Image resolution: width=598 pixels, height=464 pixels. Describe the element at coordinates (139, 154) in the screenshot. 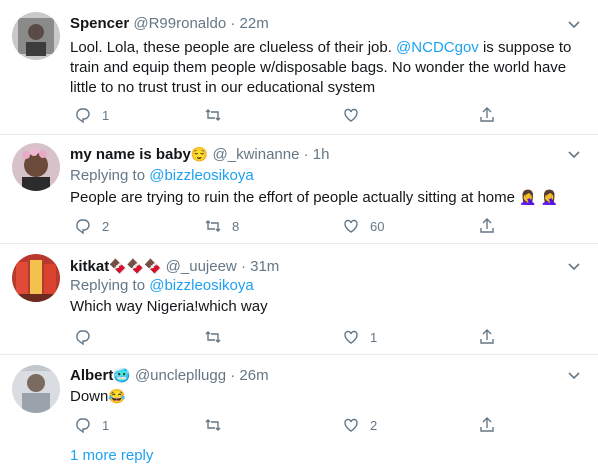

I see `display-name: my name is baby😌` at that location.